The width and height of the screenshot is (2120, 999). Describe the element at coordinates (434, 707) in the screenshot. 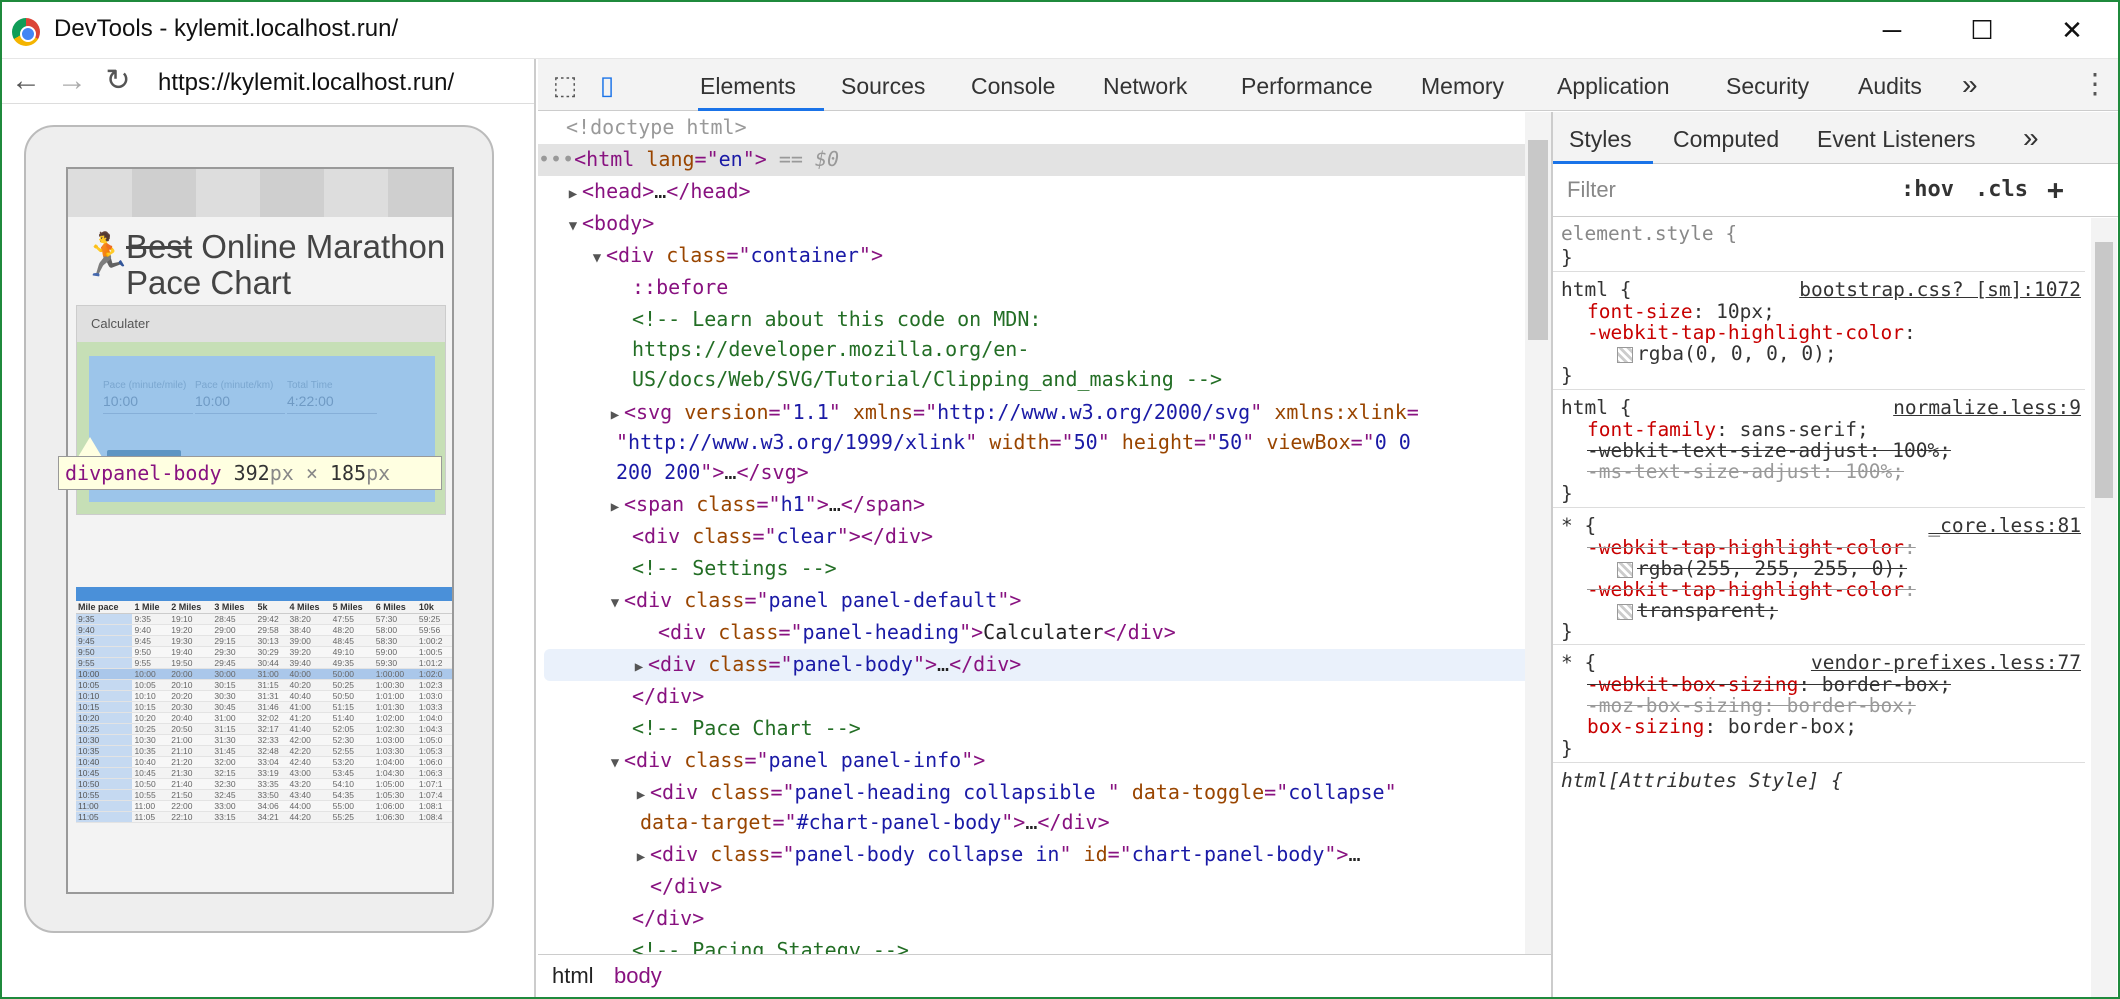

I see `pace-cell: 1:03:3` at that location.